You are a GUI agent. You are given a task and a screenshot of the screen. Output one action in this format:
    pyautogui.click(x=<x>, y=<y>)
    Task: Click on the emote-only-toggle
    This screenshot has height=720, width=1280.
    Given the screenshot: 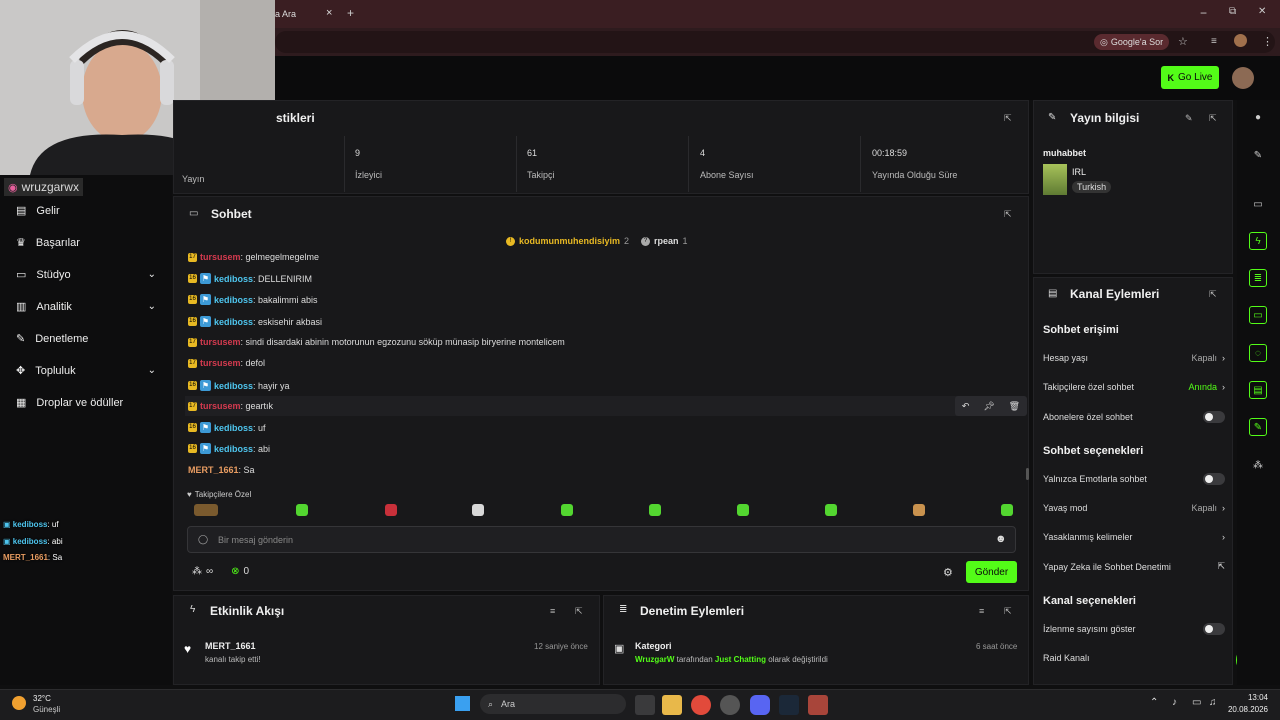 What is the action you would take?
    pyautogui.click(x=1214, y=479)
    